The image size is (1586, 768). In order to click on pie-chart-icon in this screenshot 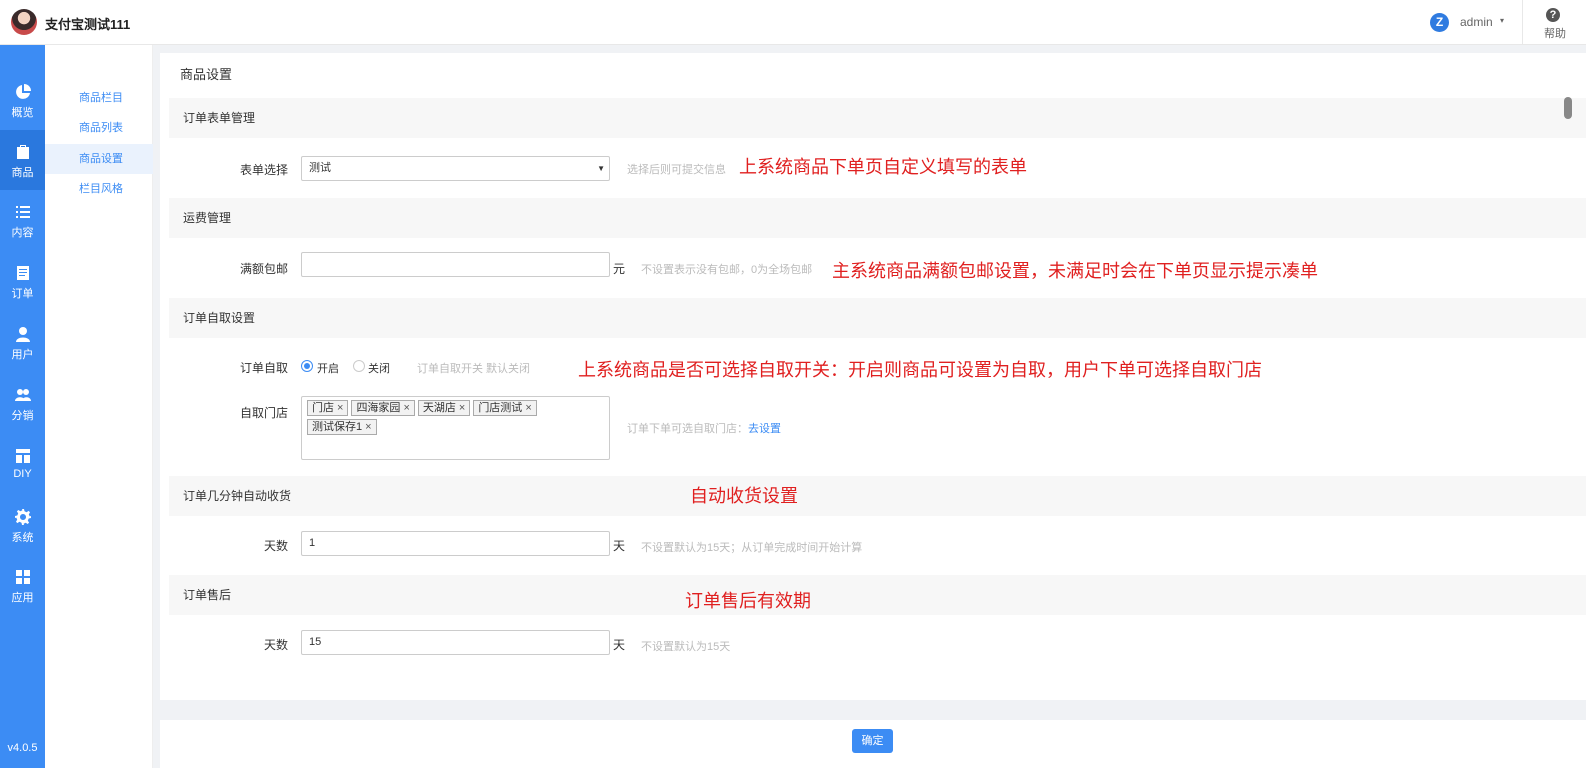, I will do `click(23, 91)`.